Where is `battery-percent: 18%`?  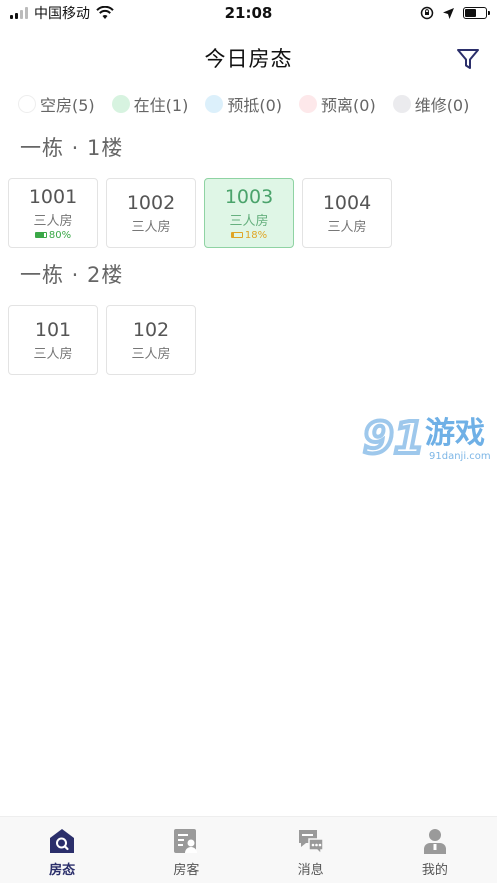 battery-percent: 18% is located at coordinates (256, 235).